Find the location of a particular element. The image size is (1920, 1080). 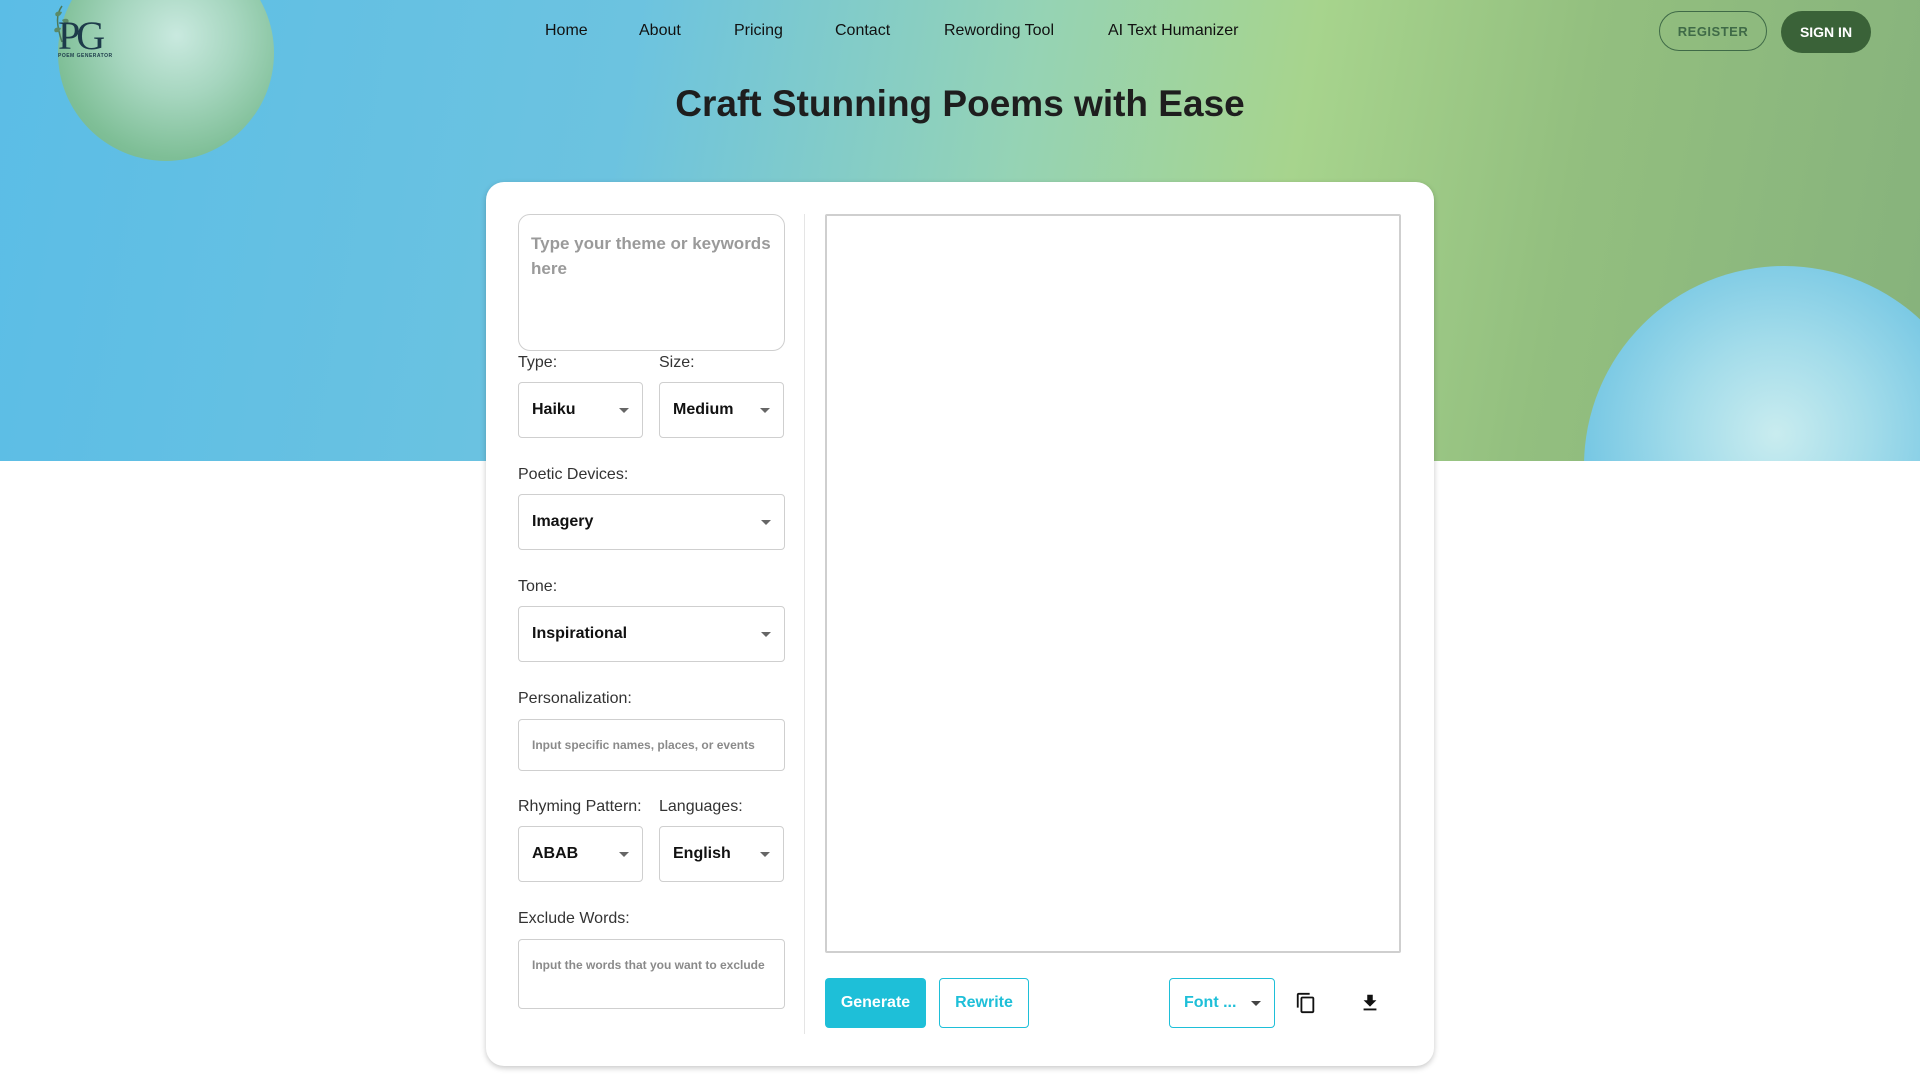

type-select: Haiku is located at coordinates (580, 410).